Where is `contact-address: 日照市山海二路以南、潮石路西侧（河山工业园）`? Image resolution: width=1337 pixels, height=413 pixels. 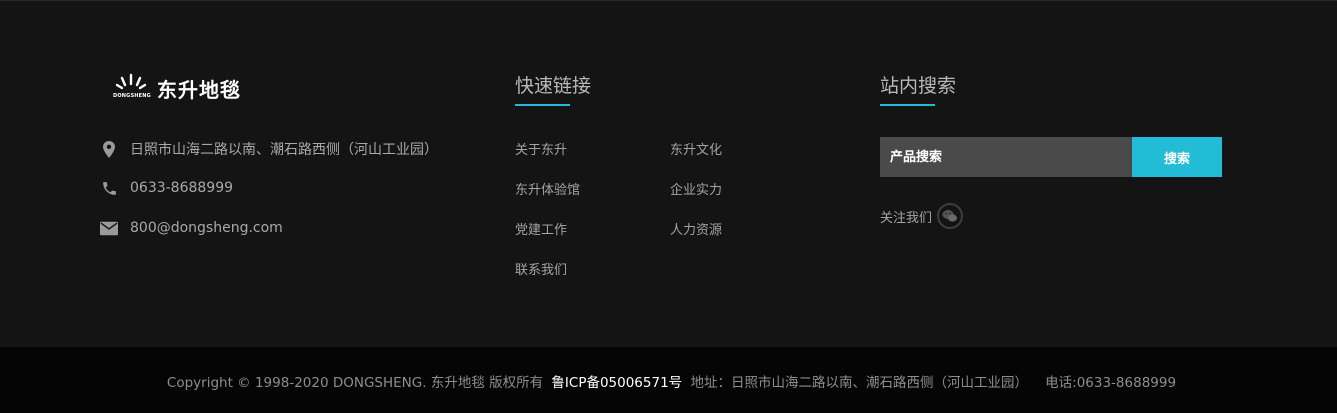 contact-address: 日照市山海二路以南、潮石路西侧（河山工业园） is located at coordinates (269, 149).